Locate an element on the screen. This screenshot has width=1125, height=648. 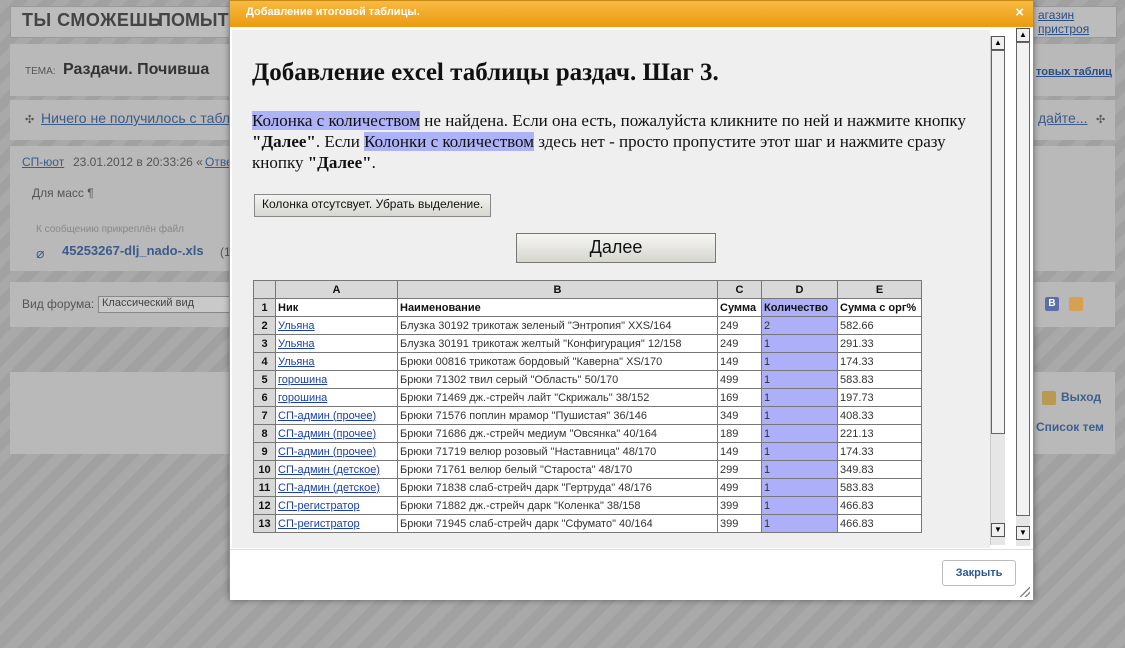
column-letter-a: A is located at coordinates (336, 289).